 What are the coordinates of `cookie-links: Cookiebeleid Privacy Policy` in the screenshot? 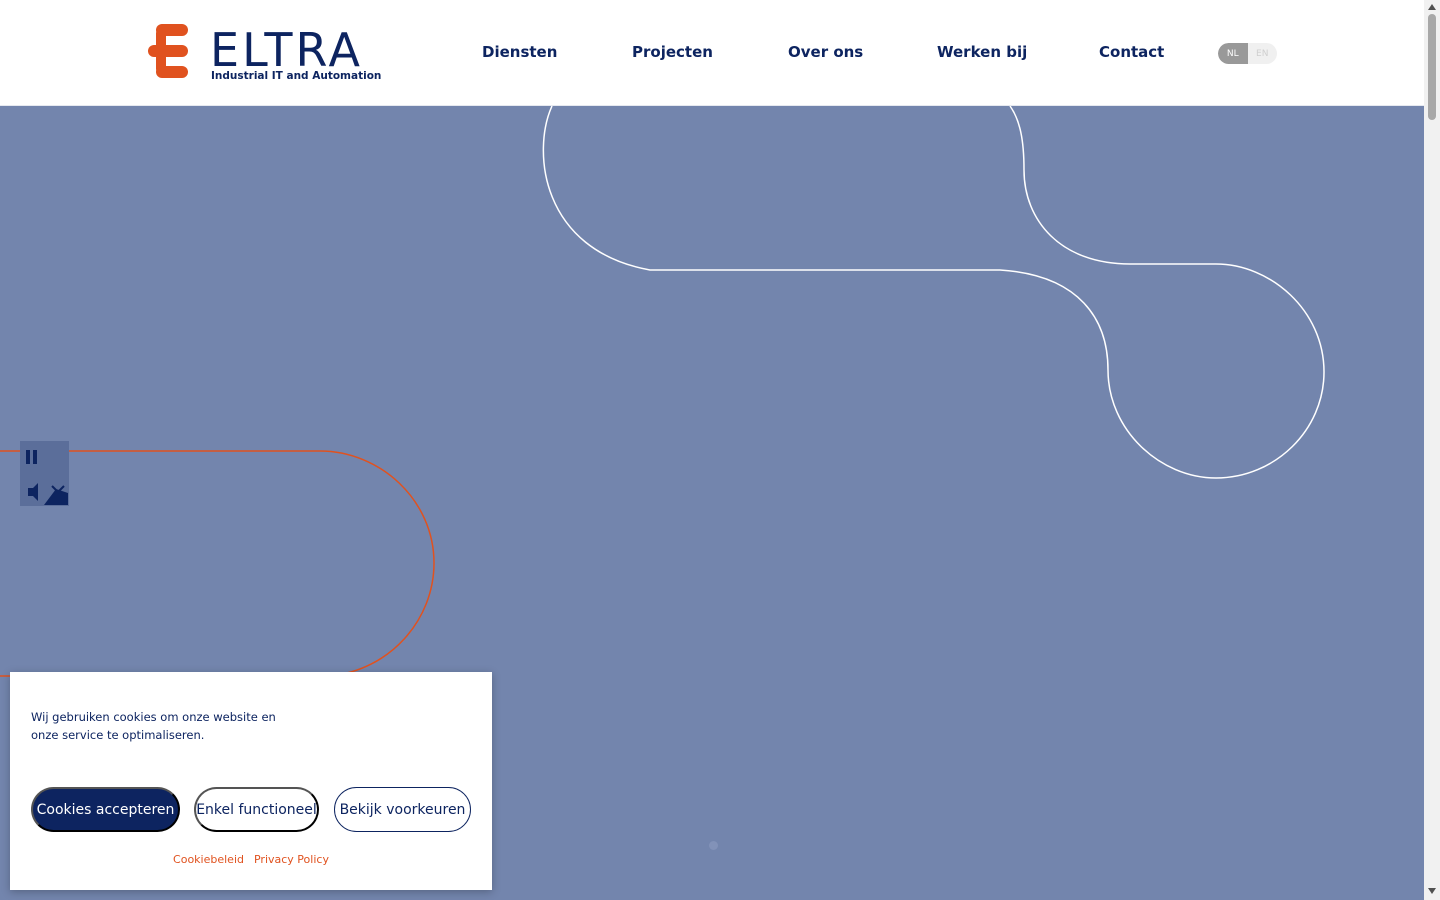 It's located at (251, 859).